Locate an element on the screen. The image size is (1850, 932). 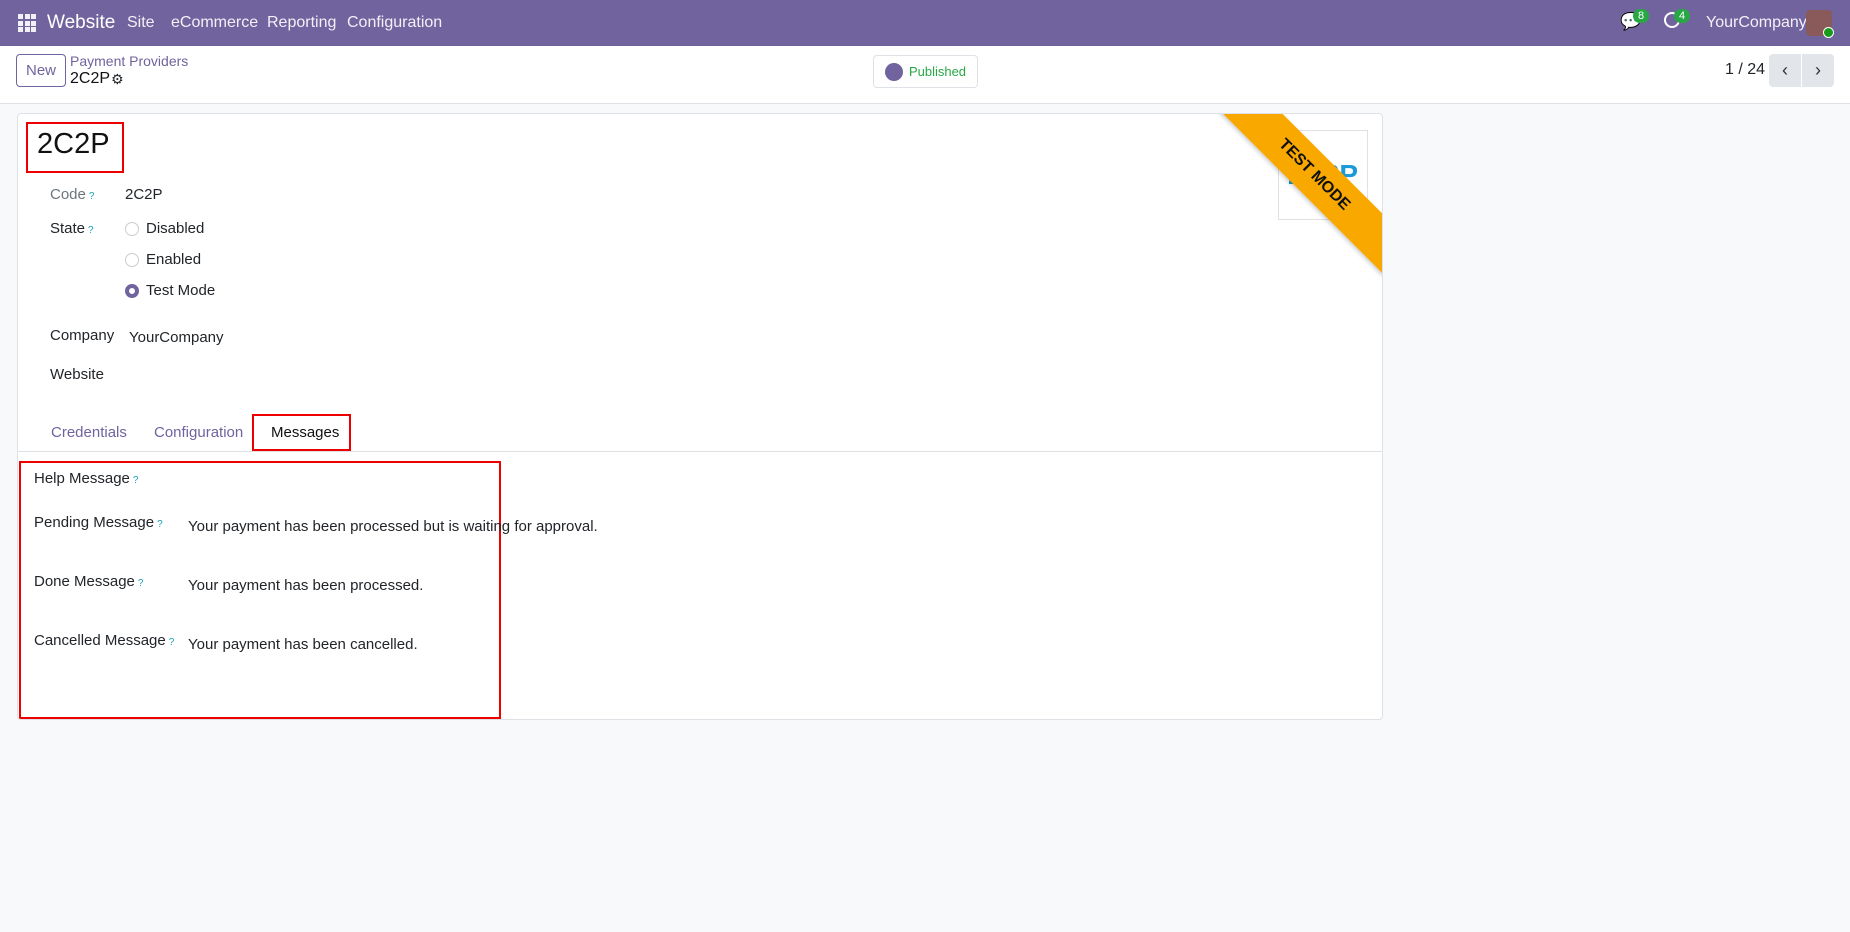
done-message-value: Your payment has been processed. is located at coordinates (305, 585).